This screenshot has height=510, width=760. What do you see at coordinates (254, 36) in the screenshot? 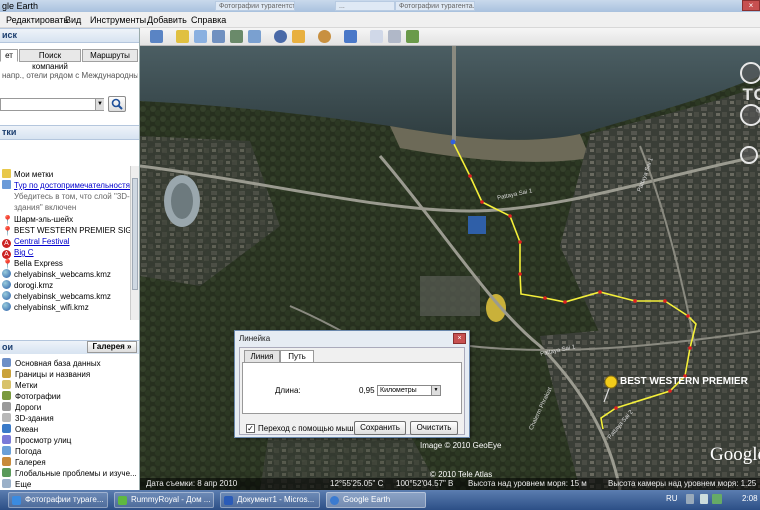
I see `record-tour-icon` at bounding box center [254, 36].